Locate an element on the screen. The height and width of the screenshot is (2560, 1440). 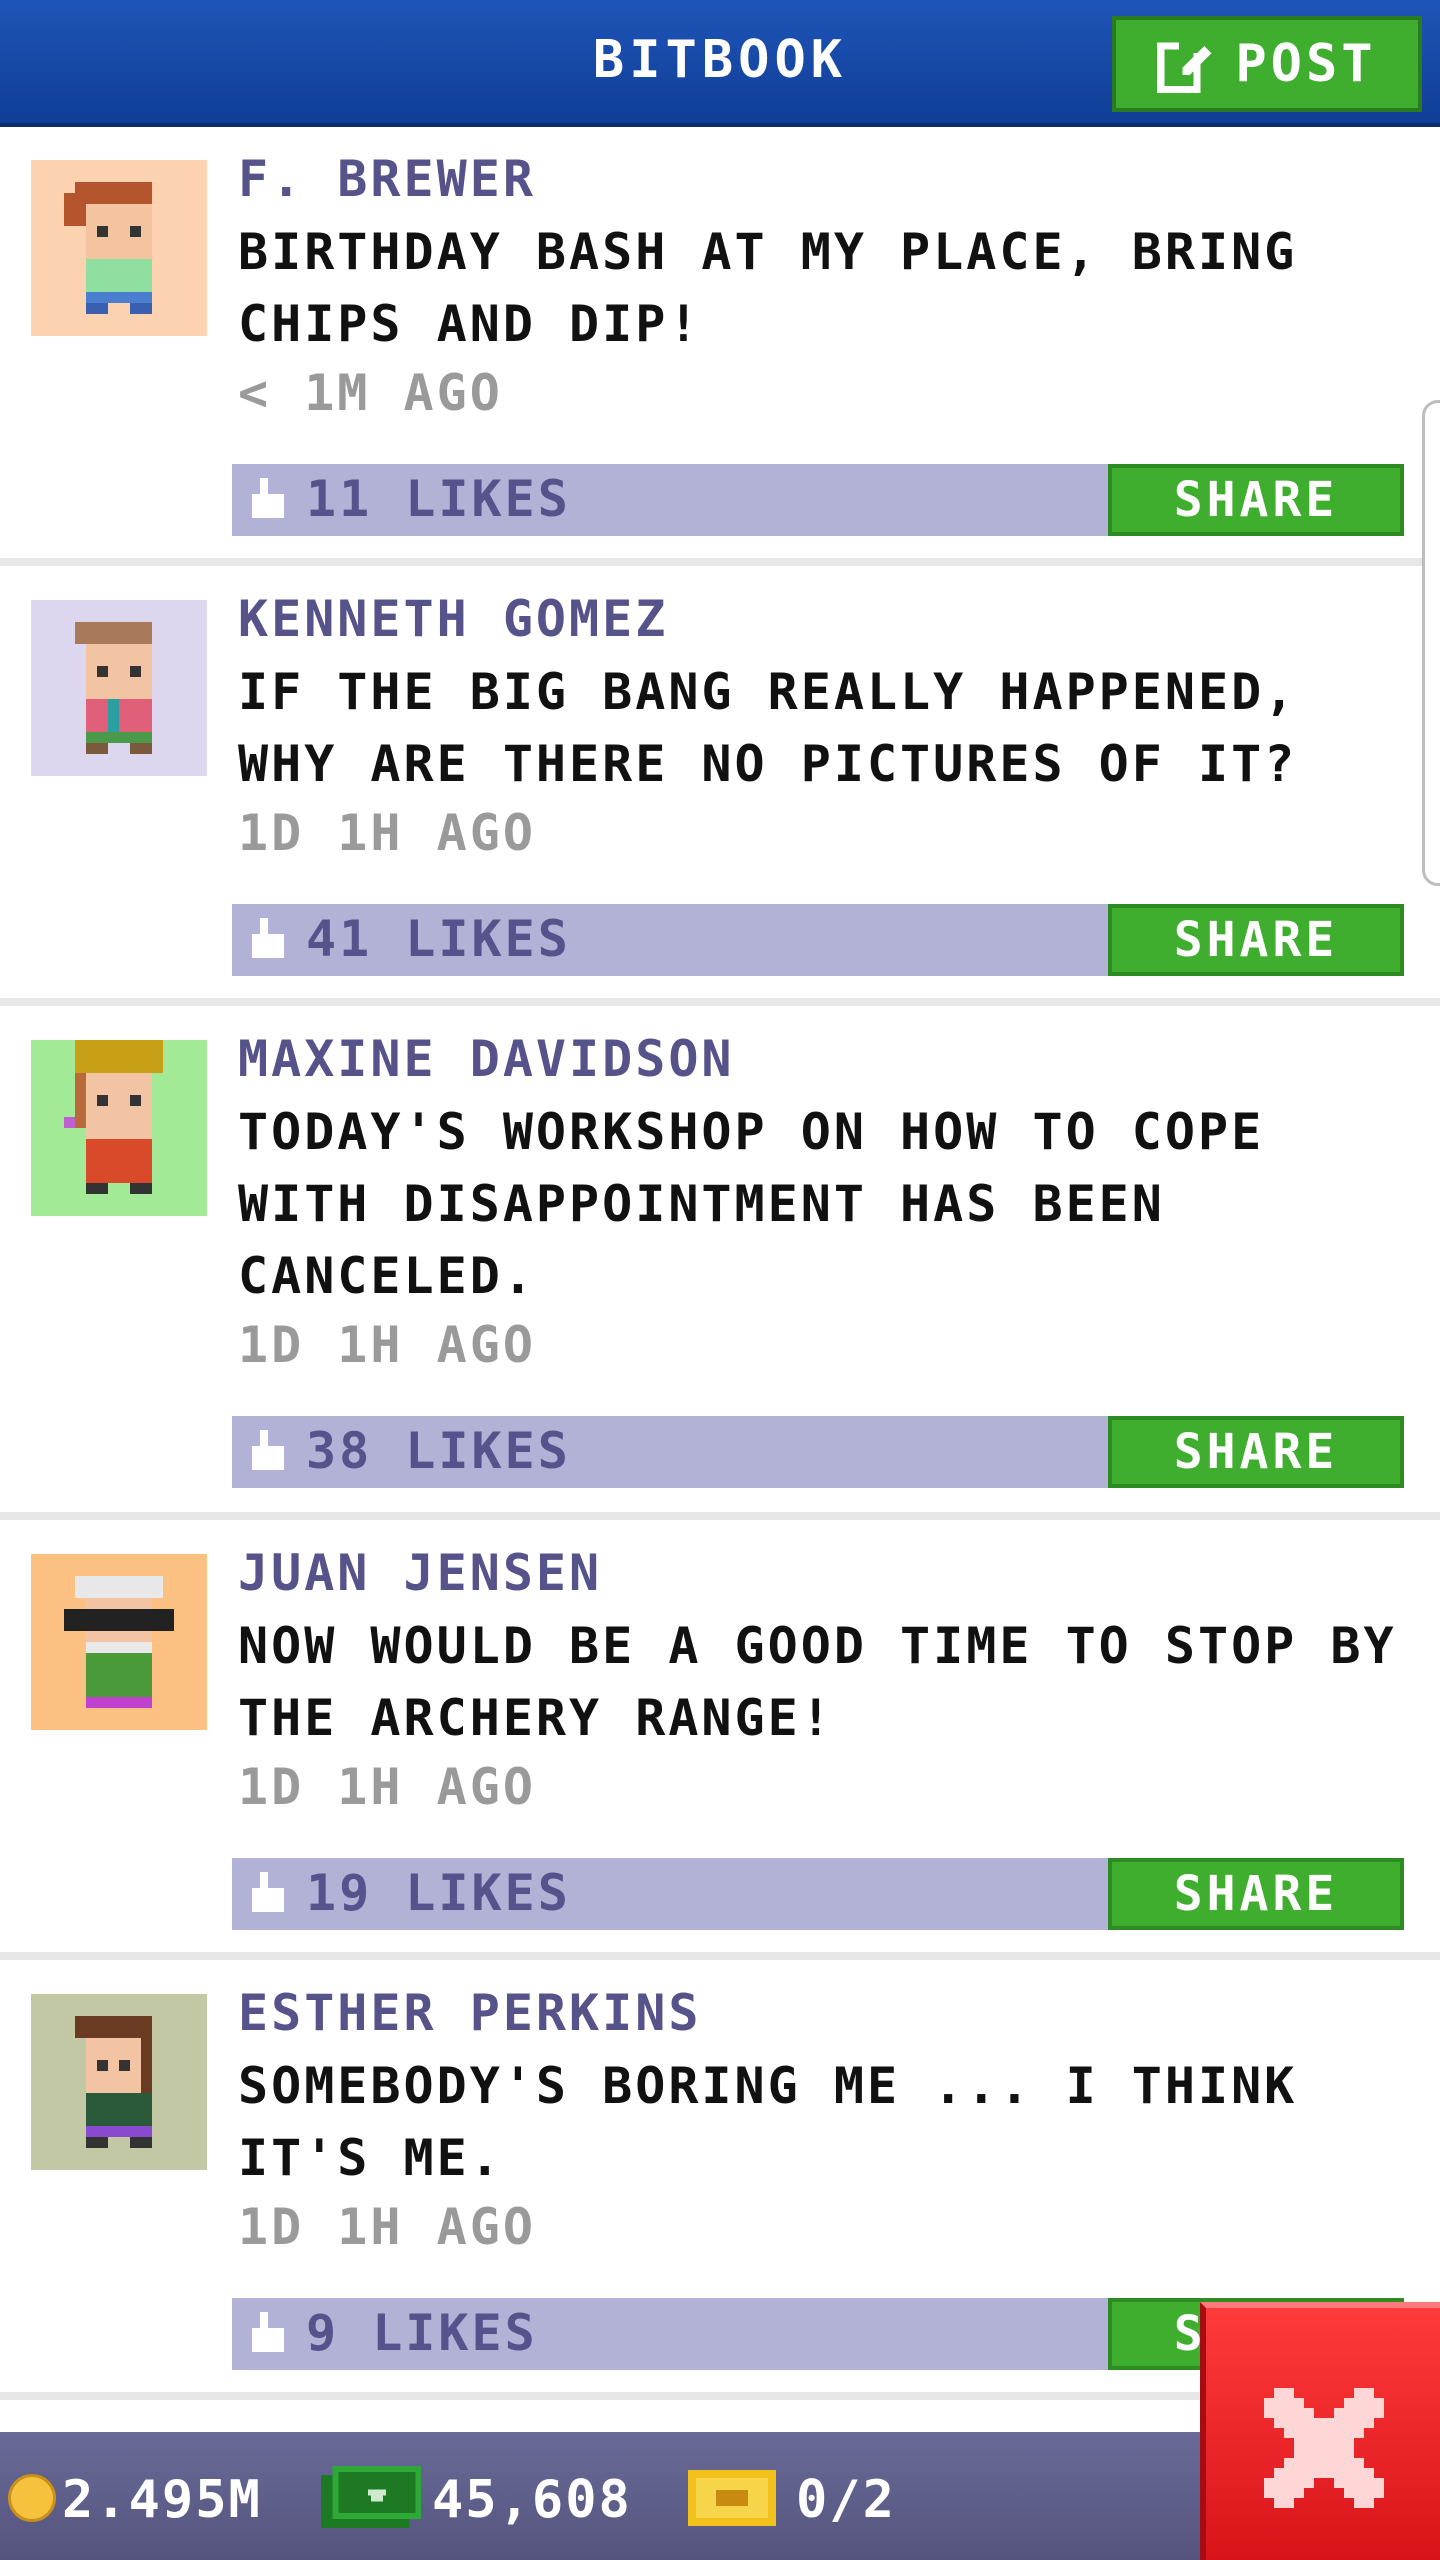
like-bar: 19 LIKES SHARE is located at coordinates (818, 1894).